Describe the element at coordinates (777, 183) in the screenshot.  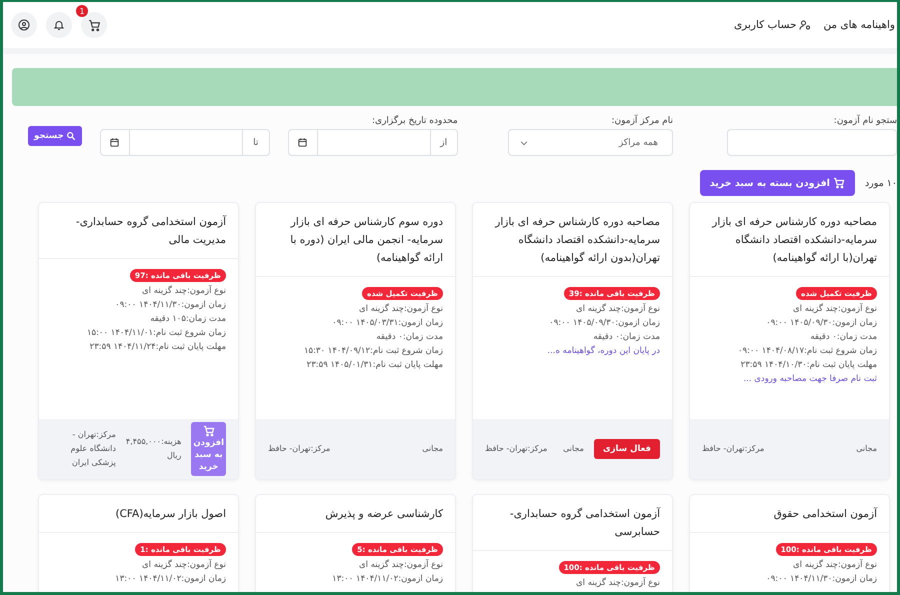
I see `add-package-button: افزودن بسته به سبد خرید` at that location.